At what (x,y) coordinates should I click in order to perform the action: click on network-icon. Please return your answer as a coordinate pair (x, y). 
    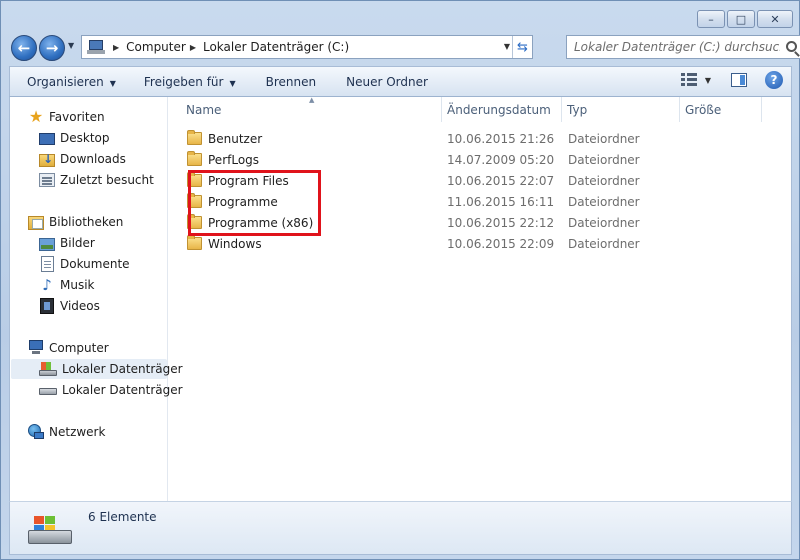
    Looking at the image, I should click on (36, 432).